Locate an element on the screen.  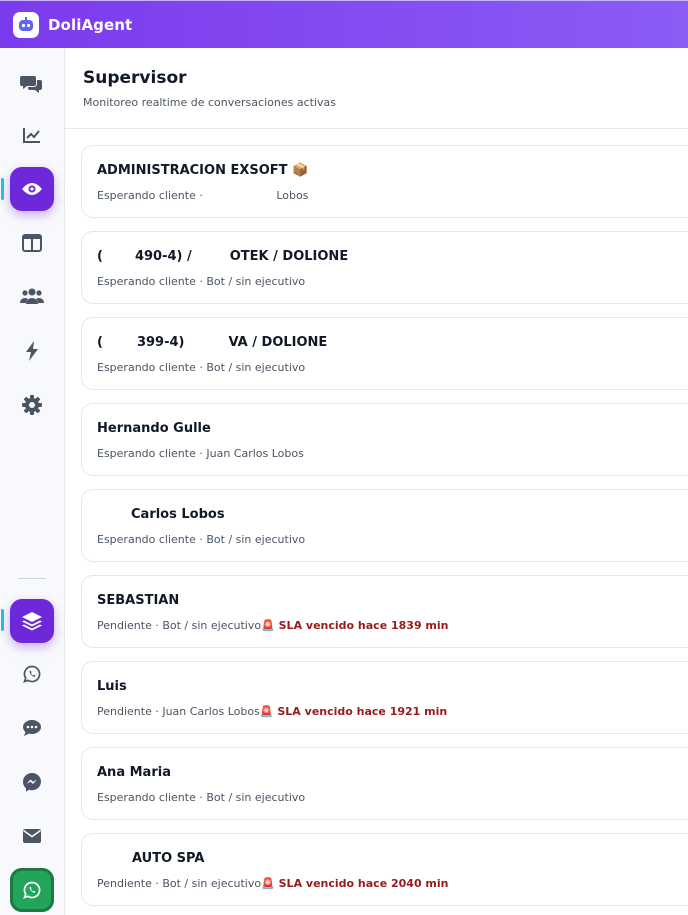
nav-users is located at coordinates (32, 296).